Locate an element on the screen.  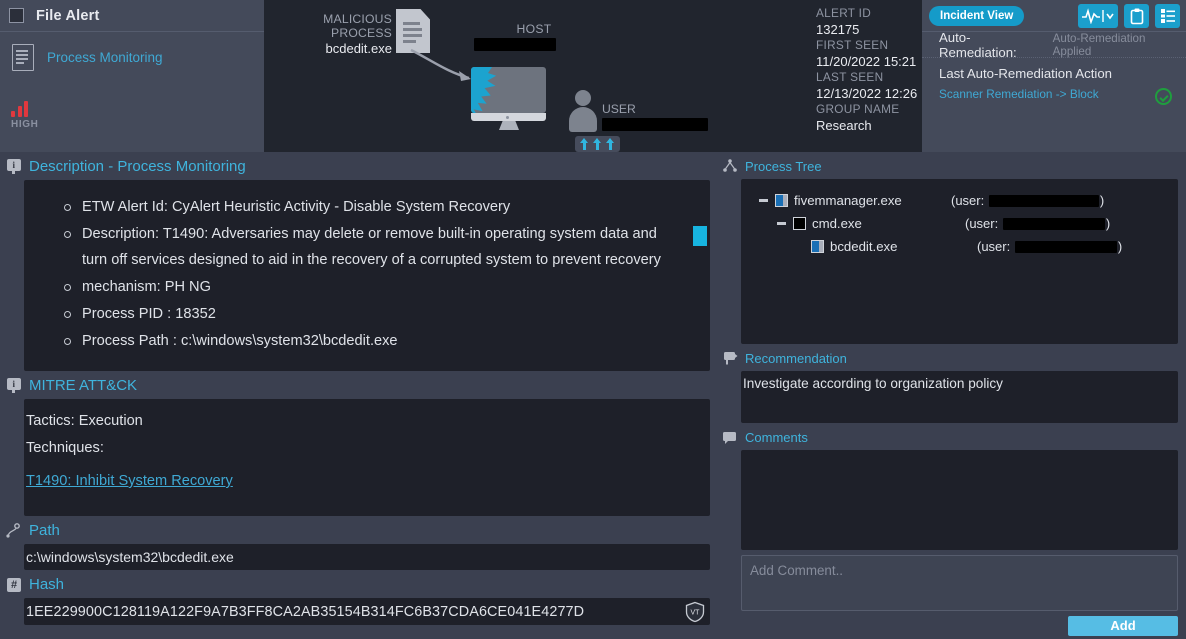
activity-pulse-icon is located at coordinates (1098, 16).